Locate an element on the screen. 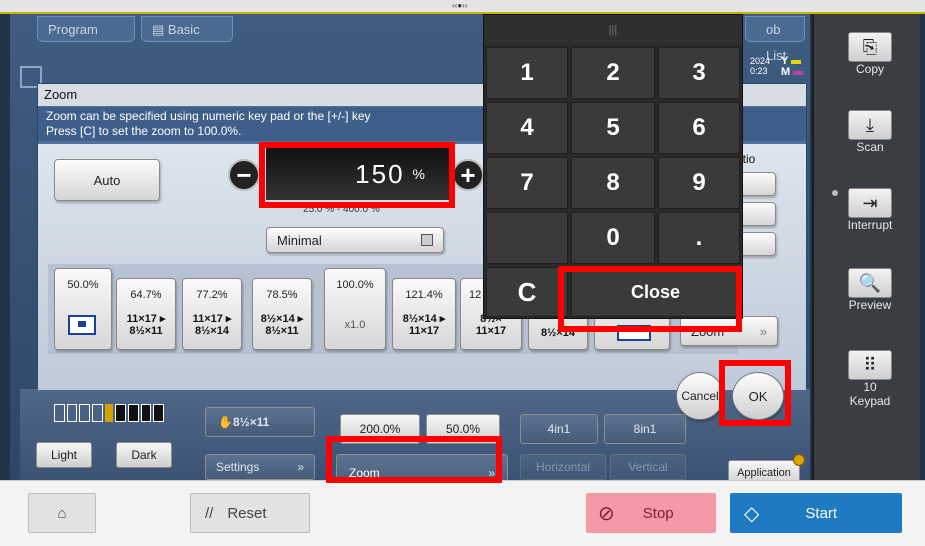 This screenshot has width=925, height=546. preset-pct: 100.0% is located at coordinates (355, 285).